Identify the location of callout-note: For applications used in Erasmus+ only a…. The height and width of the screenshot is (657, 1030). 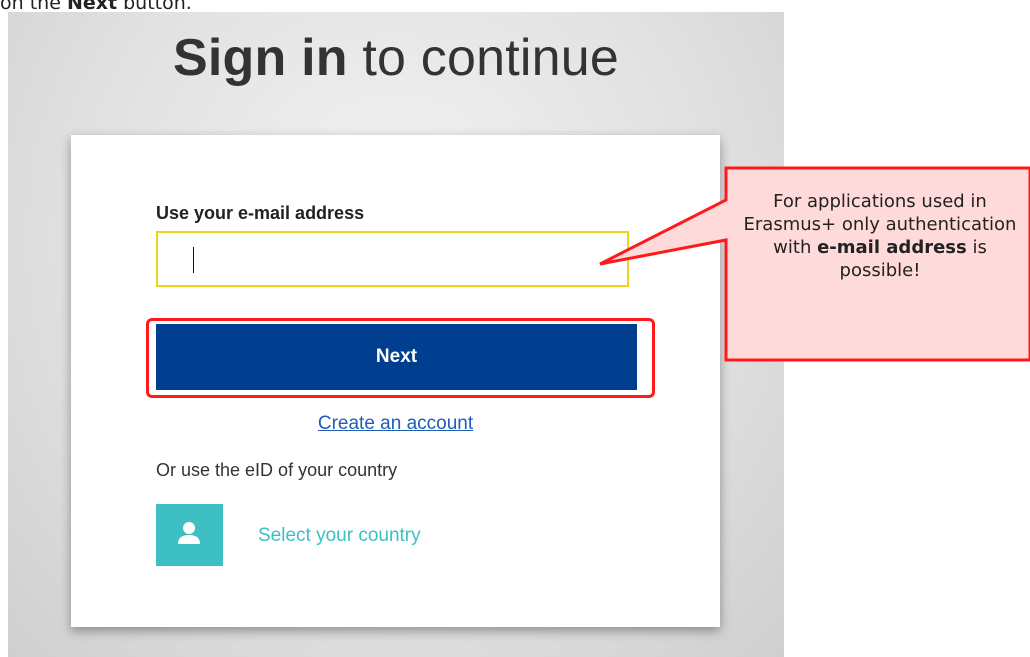
(880, 236).